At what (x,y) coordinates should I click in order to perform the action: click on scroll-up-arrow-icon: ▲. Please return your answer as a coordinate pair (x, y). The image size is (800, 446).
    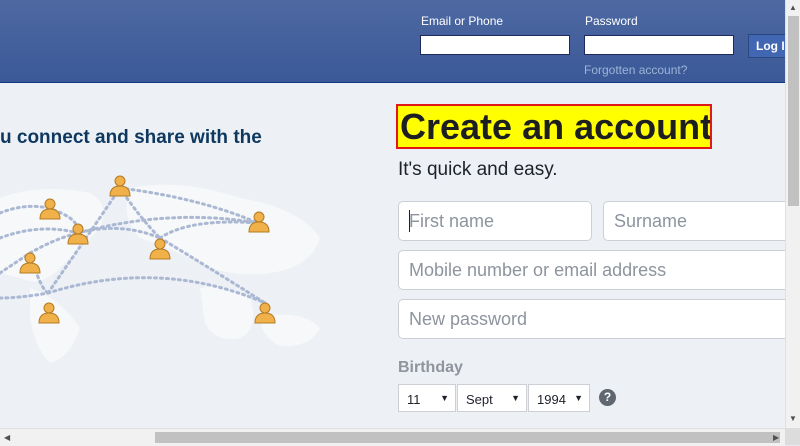
    Looking at the image, I should click on (793, 7).